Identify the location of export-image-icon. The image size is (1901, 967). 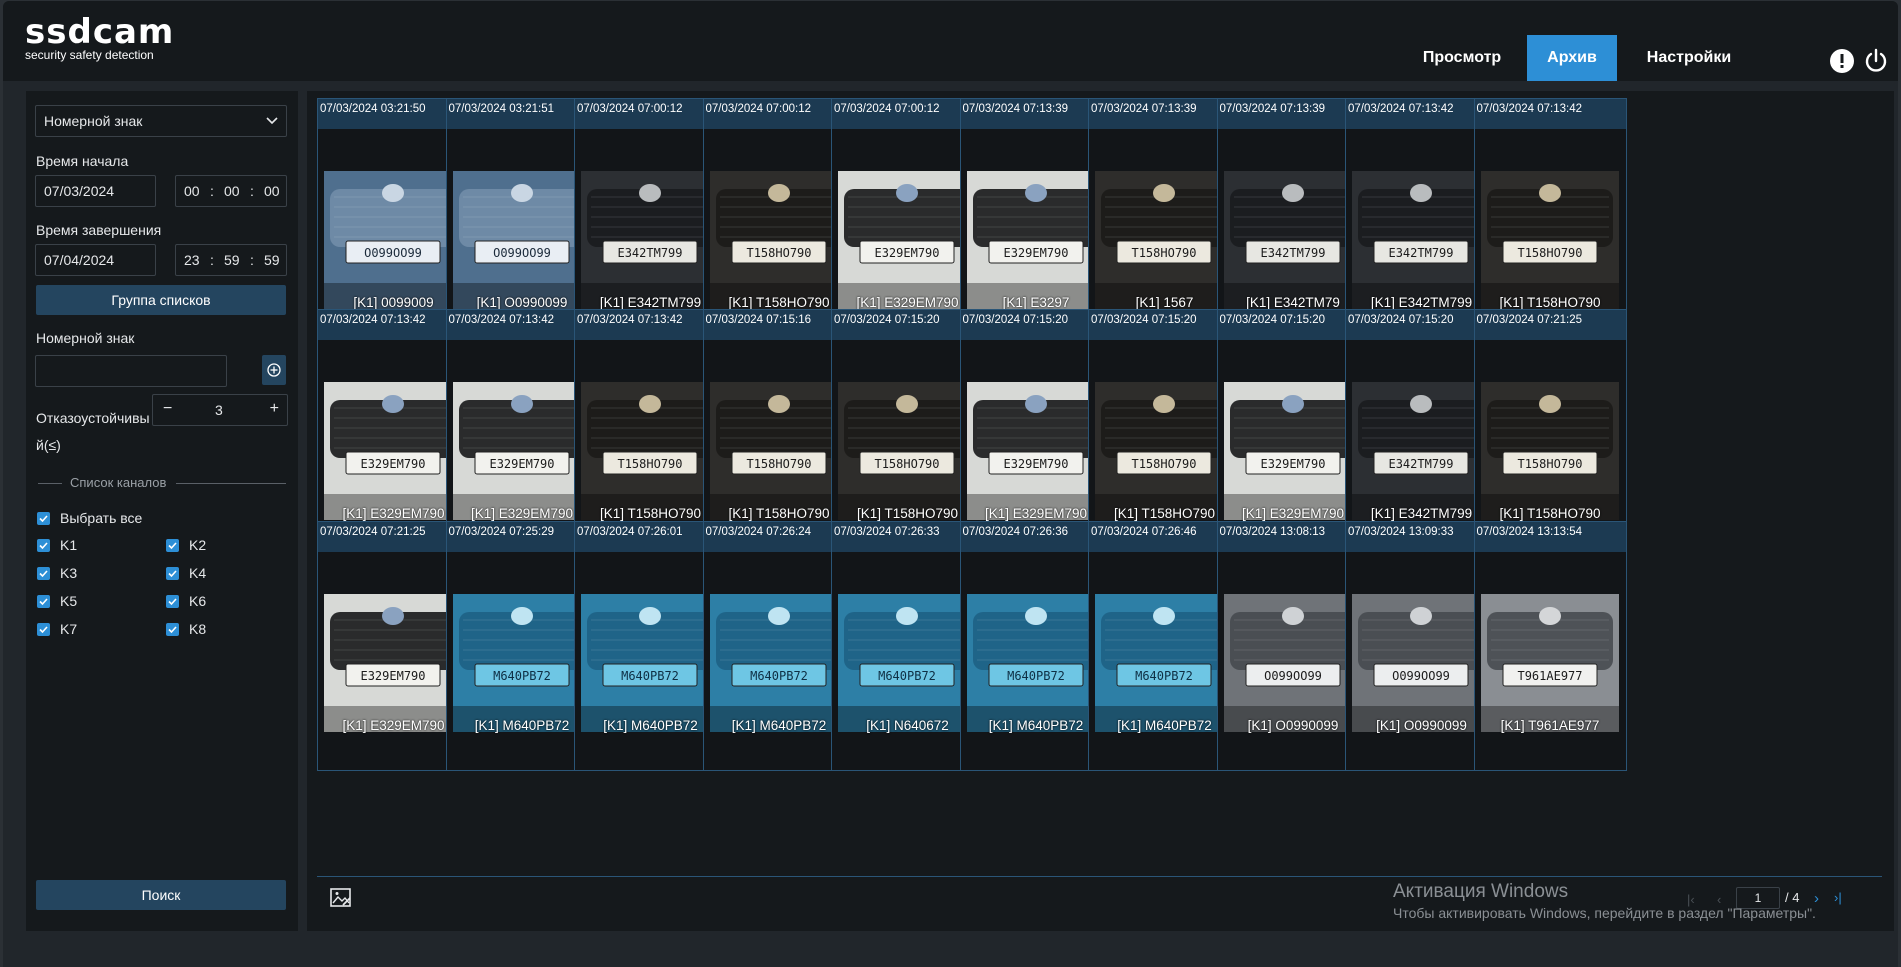
(341, 898).